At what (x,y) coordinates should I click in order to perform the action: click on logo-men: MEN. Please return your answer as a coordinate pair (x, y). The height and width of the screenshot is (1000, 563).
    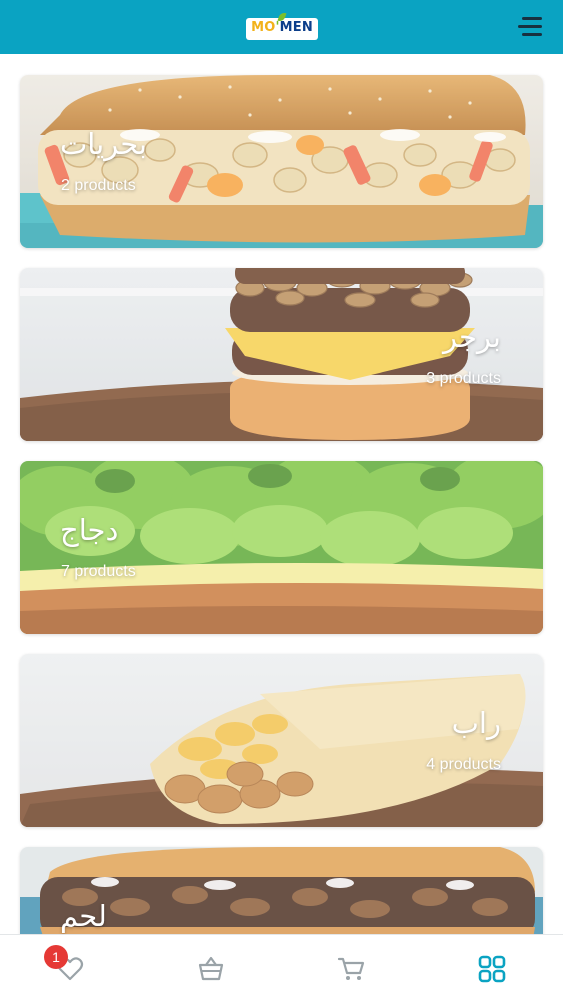
    Looking at the image, I should click on (296, 27).